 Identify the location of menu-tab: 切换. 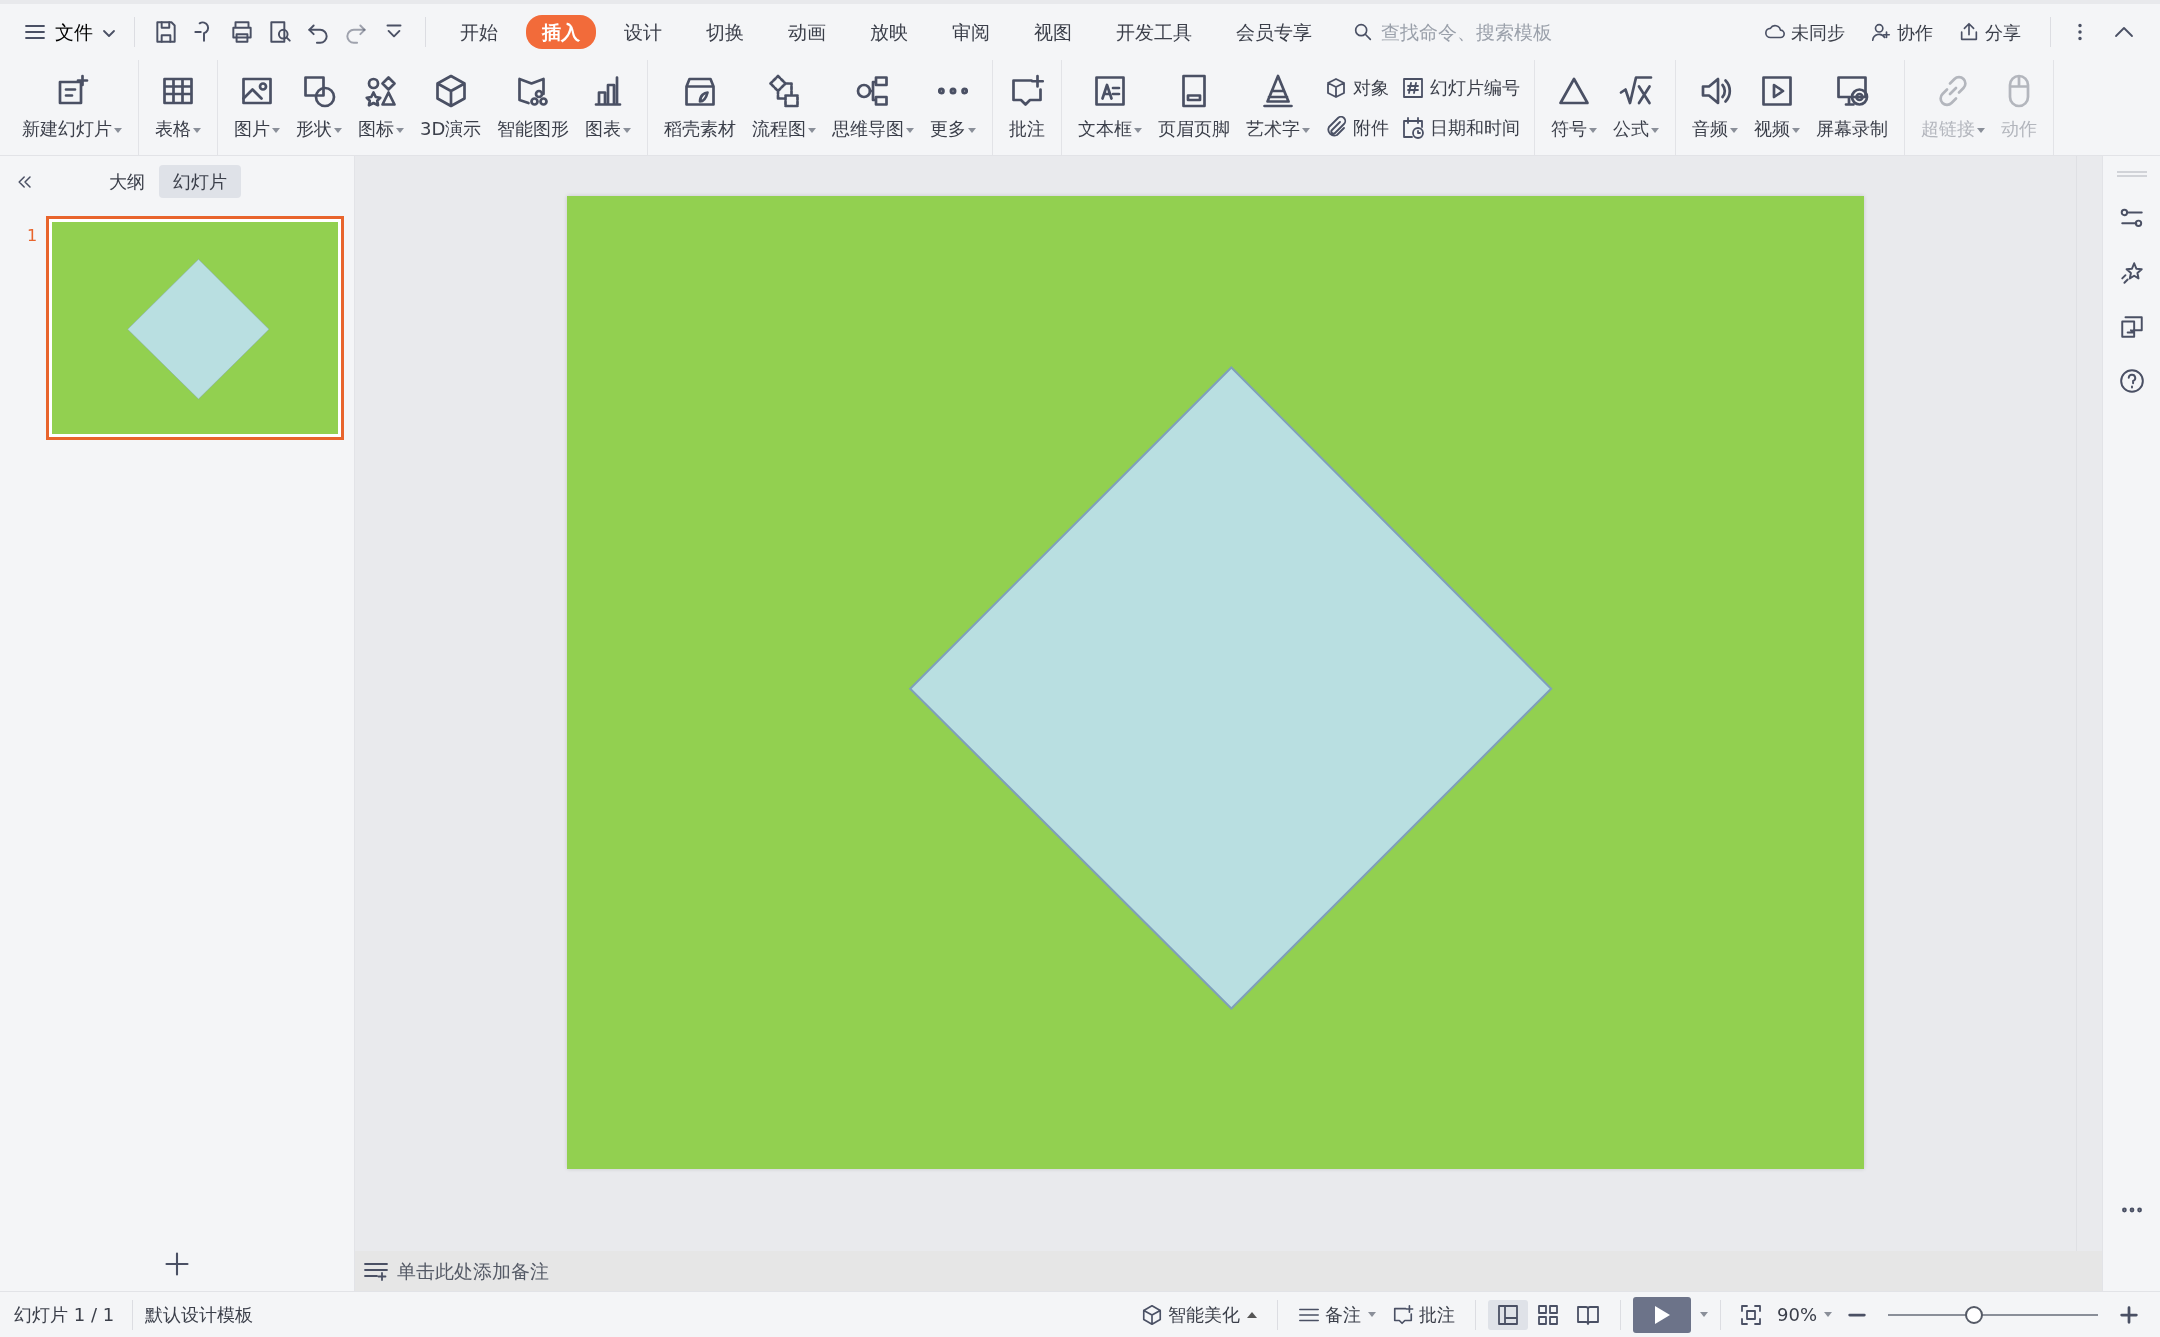
(725, 32).